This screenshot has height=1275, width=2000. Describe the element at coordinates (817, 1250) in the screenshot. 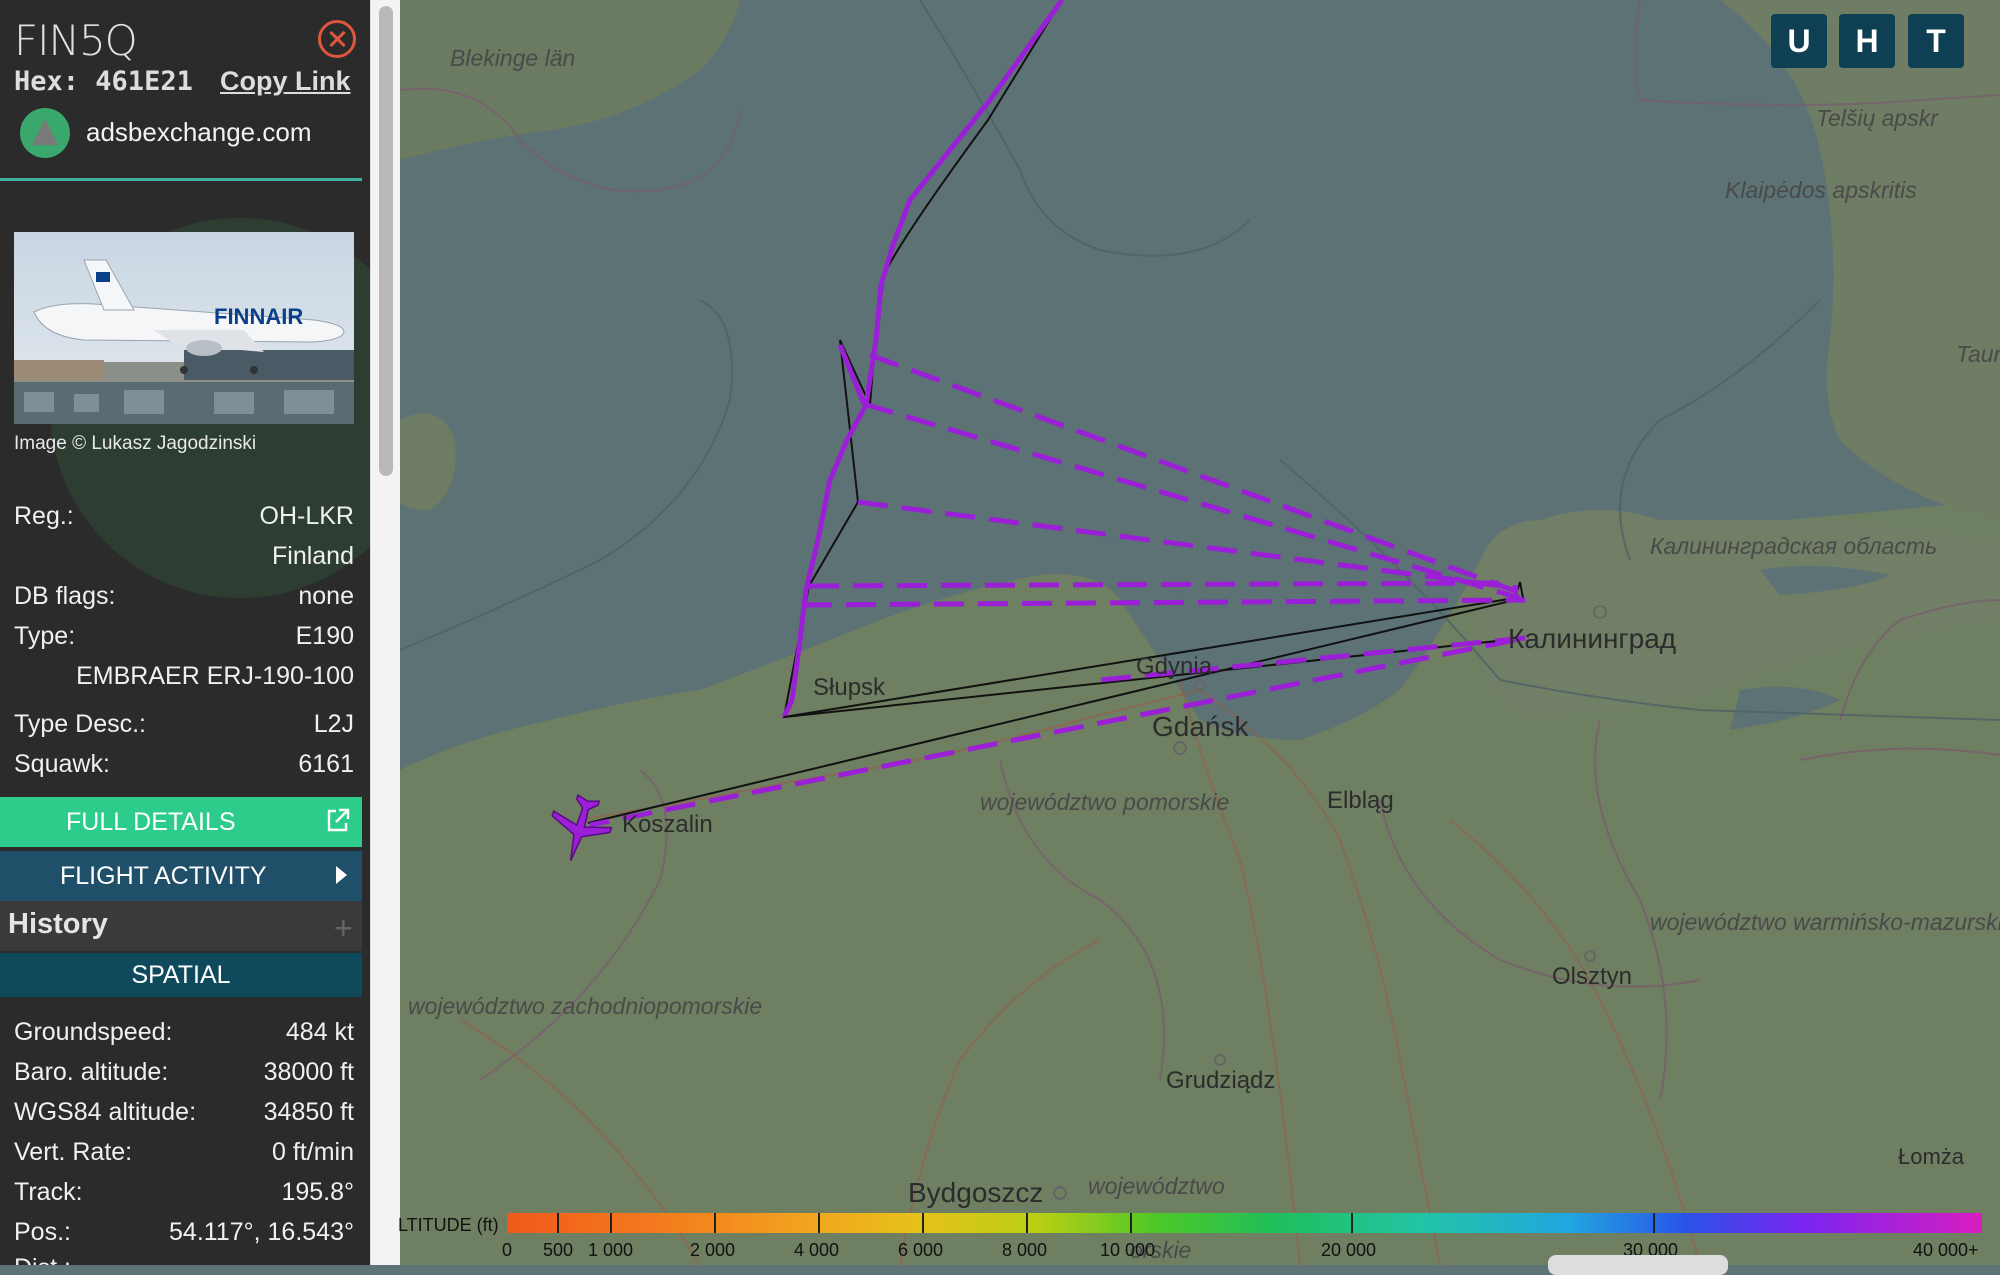

I see `legend-tick: 4 000` at that location.